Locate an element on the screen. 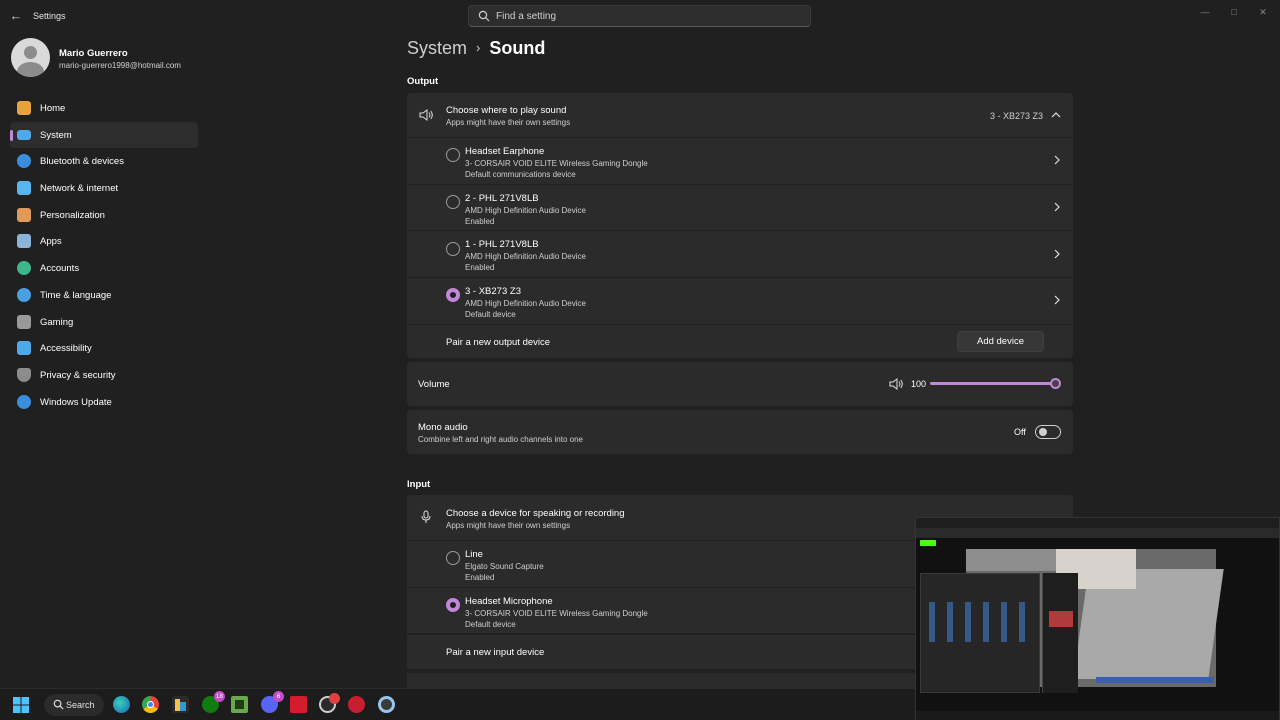  device-name: 3 - XB273 Z3 is located at coordinates (493, 292).